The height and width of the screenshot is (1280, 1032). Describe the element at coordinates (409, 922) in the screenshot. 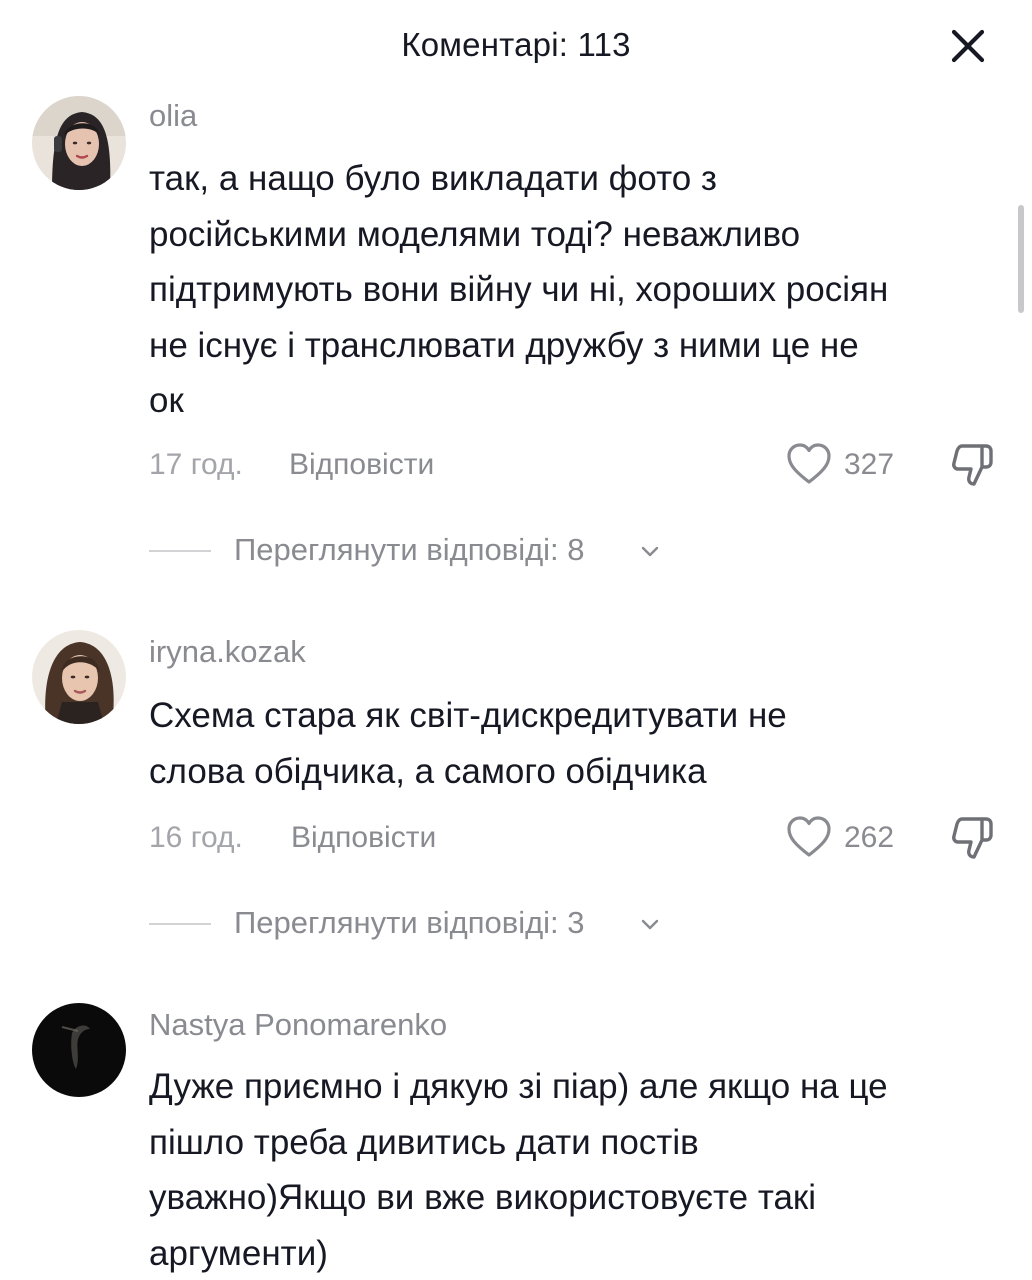

I see `view-replies-label: Переглянути відповіді: 3` at that location.